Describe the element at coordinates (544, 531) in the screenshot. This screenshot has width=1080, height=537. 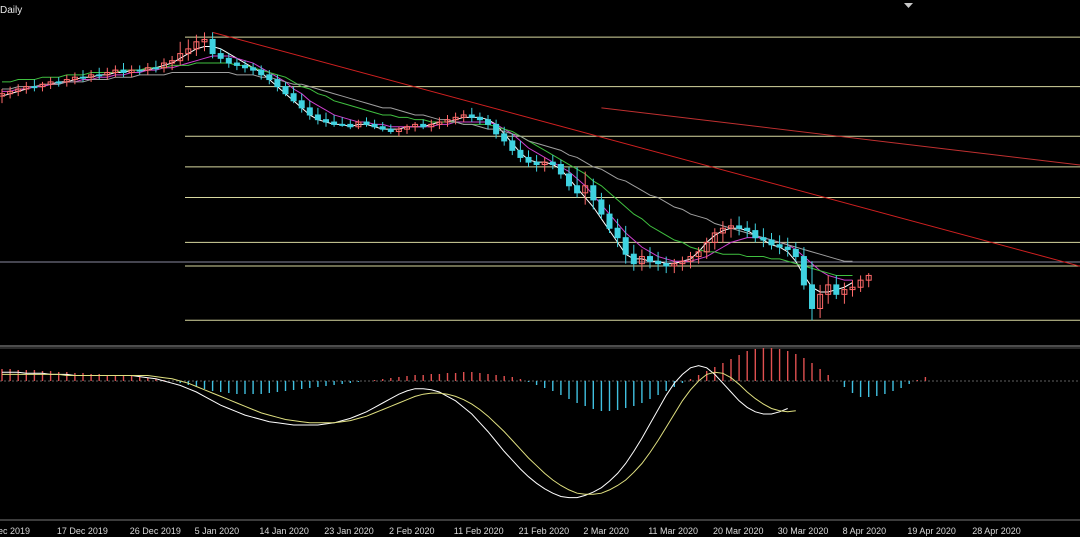
I see `x-tick-label: 21 Feb 2020` at that location.